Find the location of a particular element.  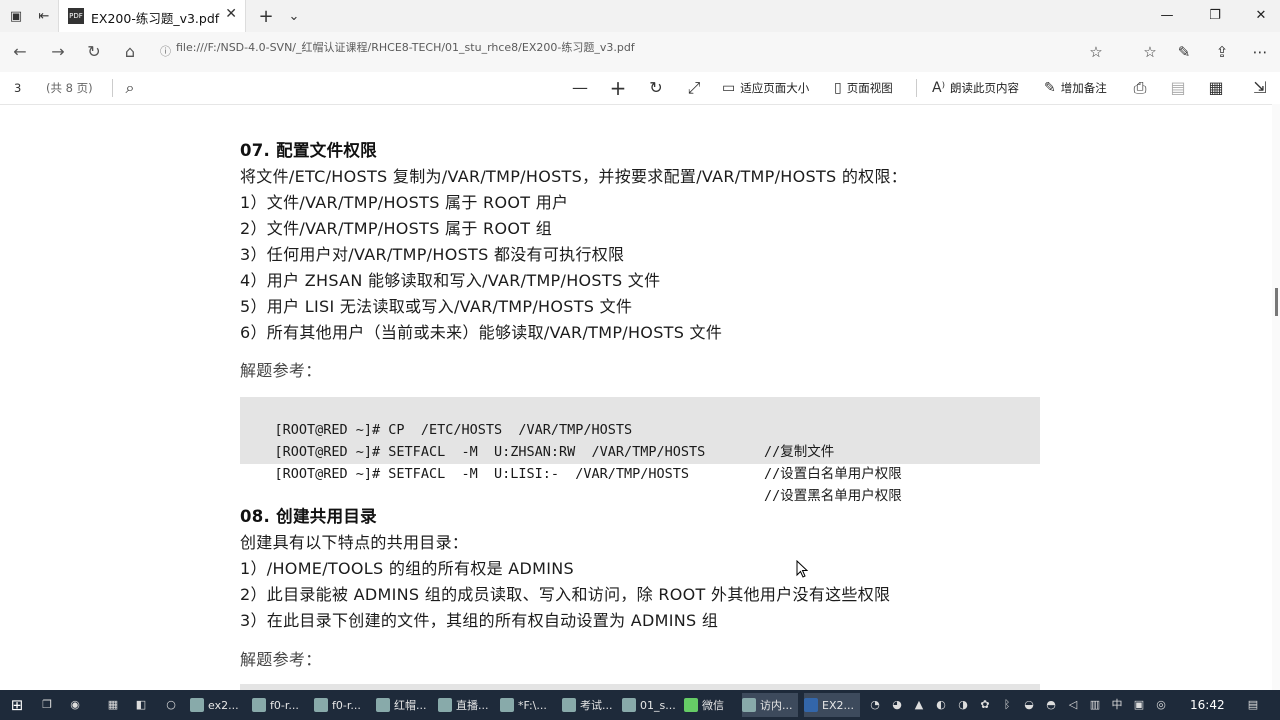

tray-icon: ▣ is located at coordinates (1139, 705).